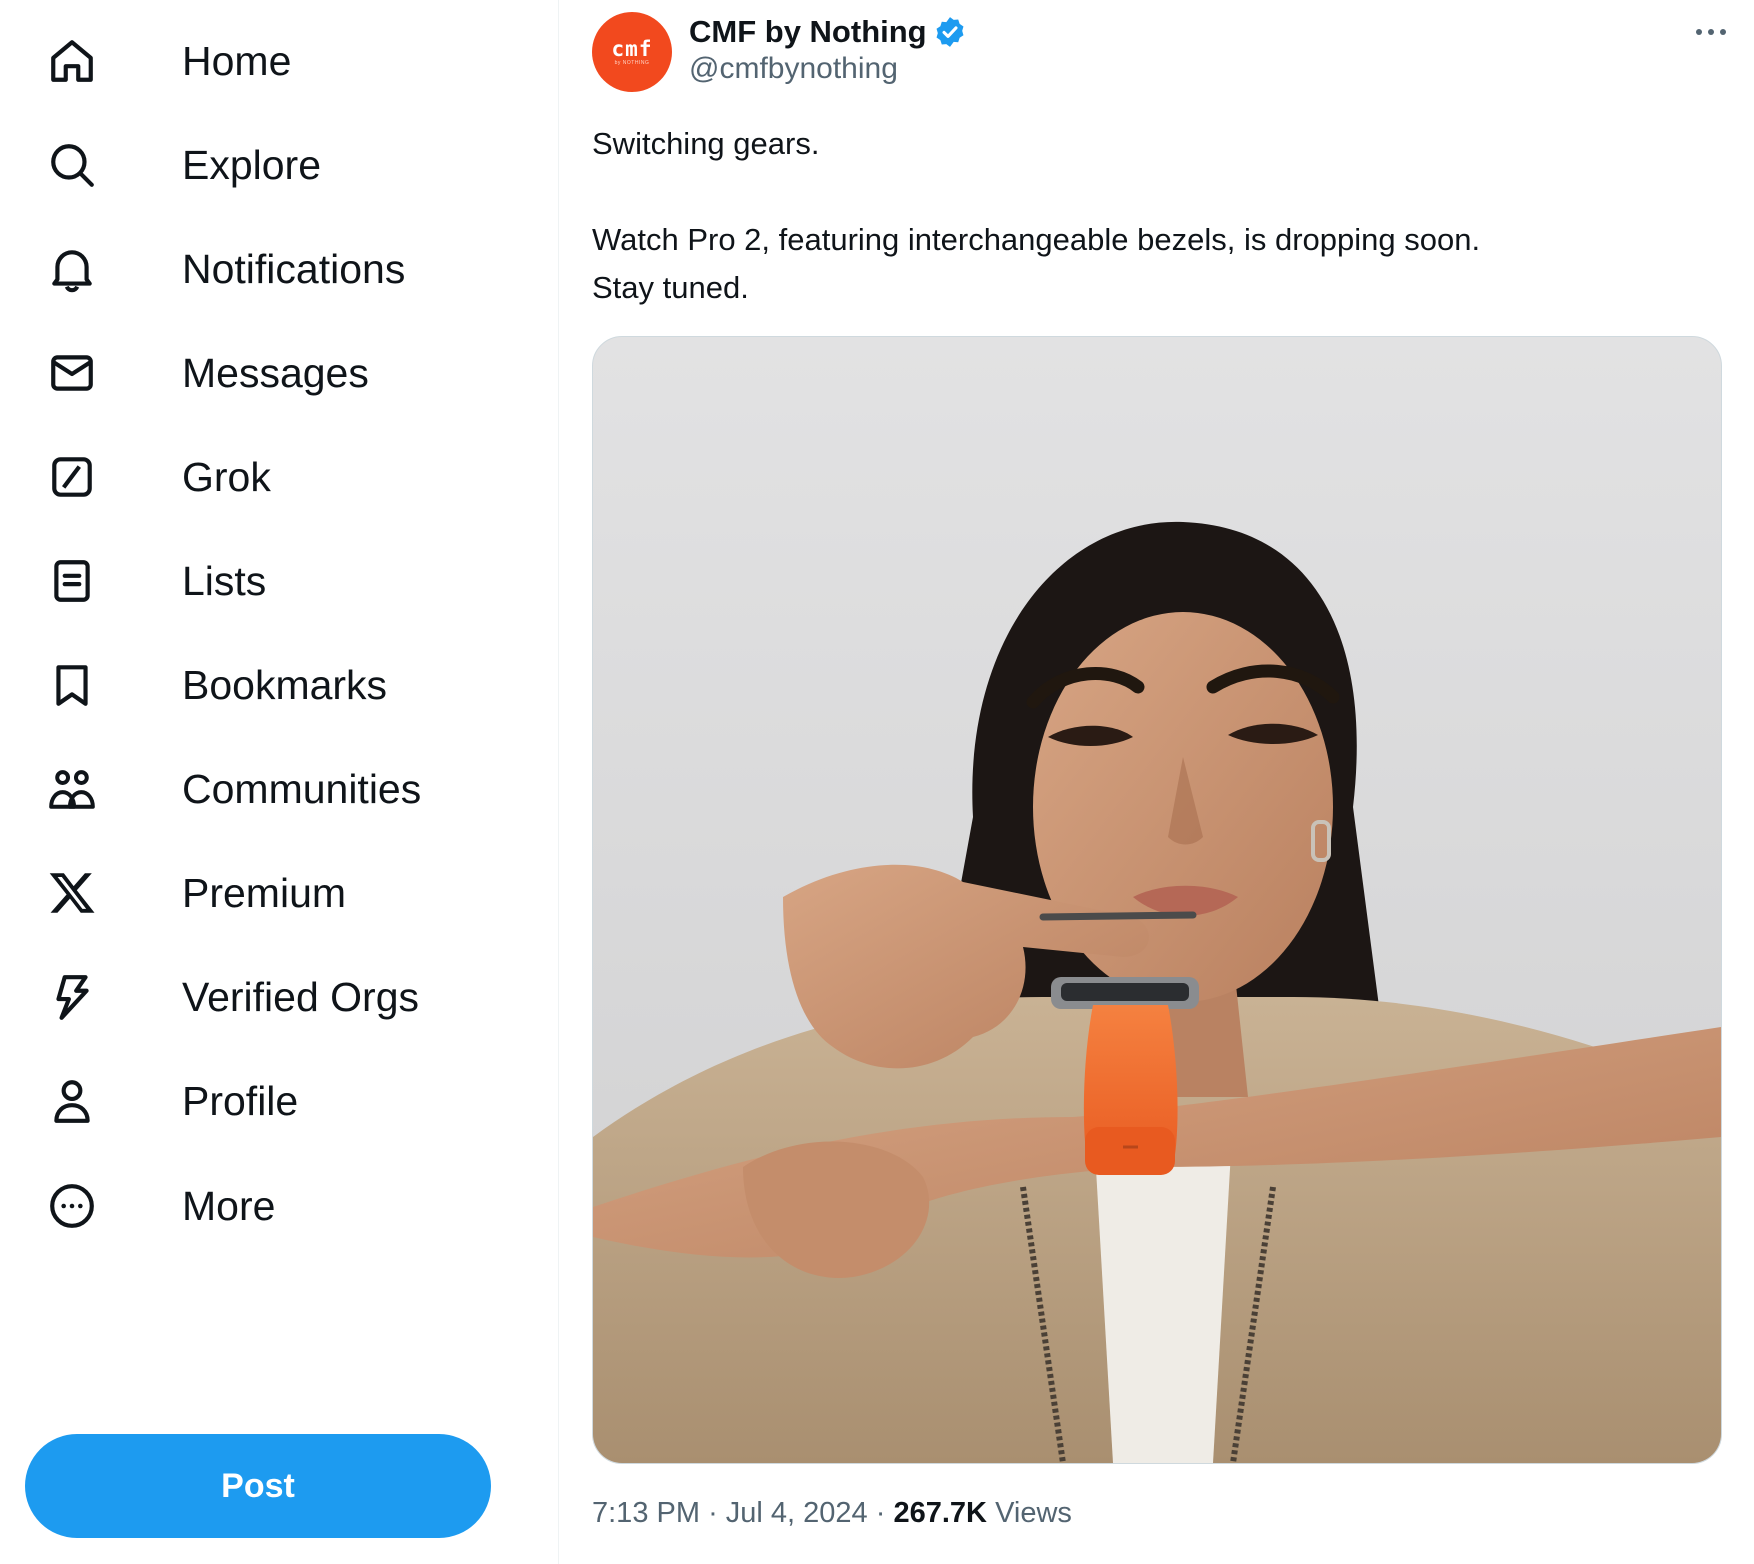 This screenshot has width=1754, height=1564. Describe the element at coordinates (1033, 1513) in the screenshot. I see `views-label: Views` at that location.